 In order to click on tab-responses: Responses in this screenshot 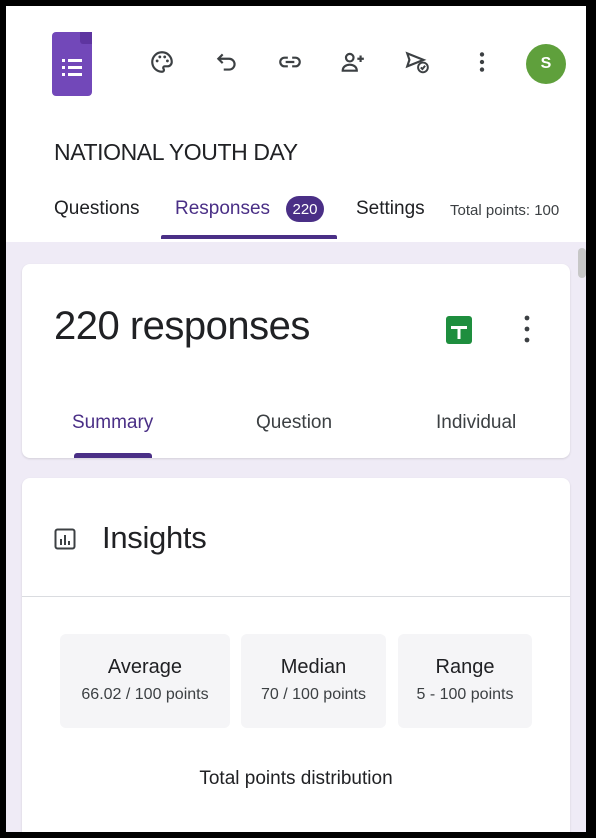, I will do `click(222, 209)`.